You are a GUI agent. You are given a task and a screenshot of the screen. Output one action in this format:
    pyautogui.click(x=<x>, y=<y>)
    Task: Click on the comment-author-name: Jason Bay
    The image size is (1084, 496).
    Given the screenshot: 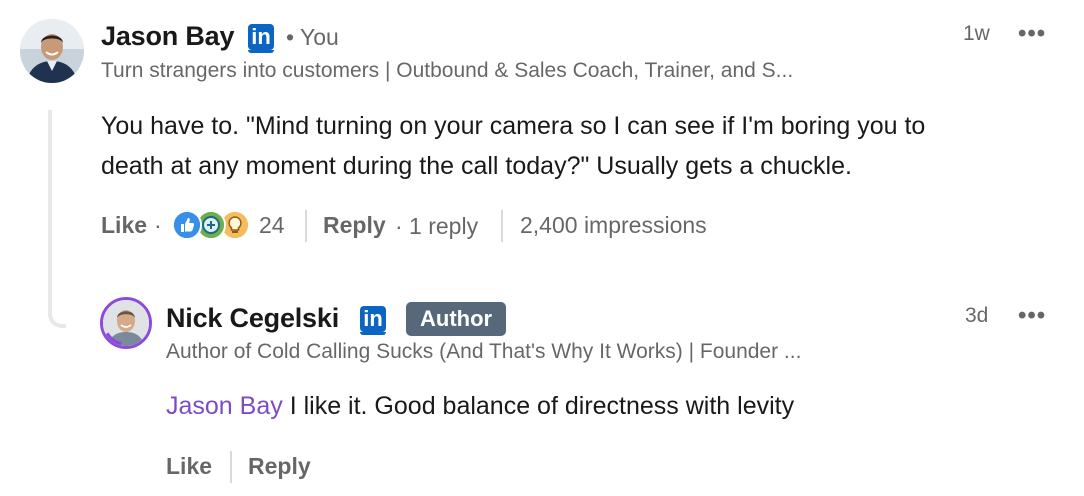 What is the action you would take?
    pyautogui.click(x=167, y=36)
    